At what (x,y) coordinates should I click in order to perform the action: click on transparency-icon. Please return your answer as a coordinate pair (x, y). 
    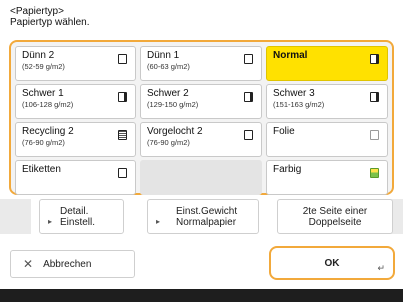
    Looking at the image, I should click on (374, 135).